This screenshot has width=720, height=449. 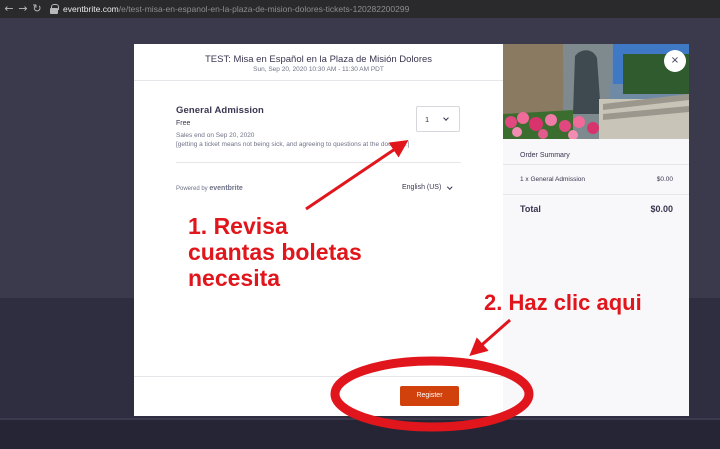 I want to click on order-summary-title: Order Summary, so click(x=545, y=155).